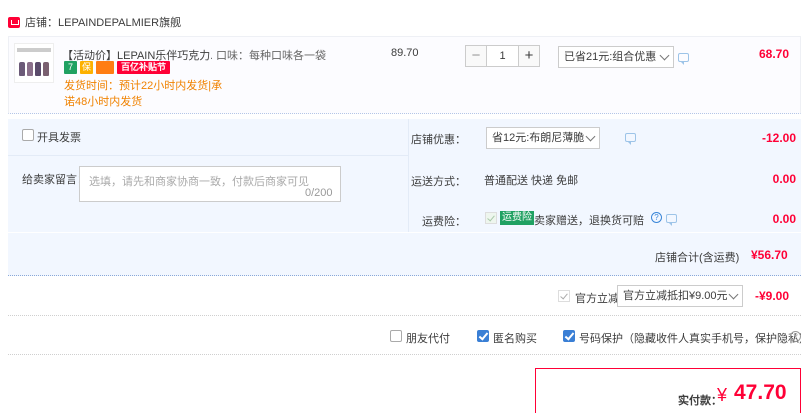 This screenshot has width=801, height=413. Describe the element at coordinates (722, 395) in the screenshot. I see `payment-currency: ¥` at that location.